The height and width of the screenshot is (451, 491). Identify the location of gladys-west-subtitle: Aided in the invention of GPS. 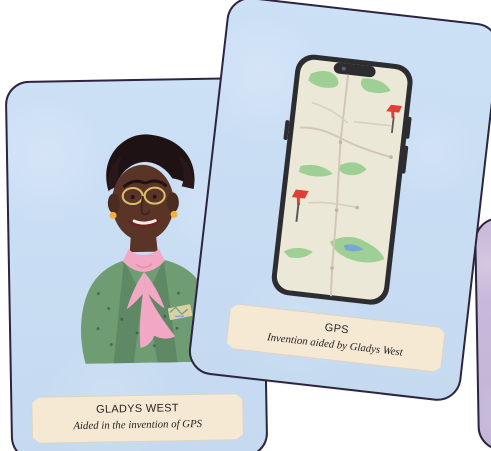
(138, 424).